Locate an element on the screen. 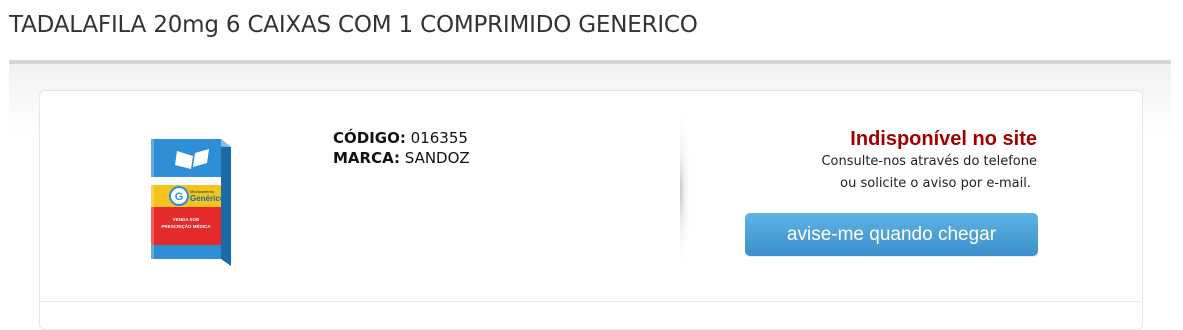 This screenshot has width=1183, height=330. availability-line-1: Consulte-nos através do telefone is located at coordinates (929, 161).